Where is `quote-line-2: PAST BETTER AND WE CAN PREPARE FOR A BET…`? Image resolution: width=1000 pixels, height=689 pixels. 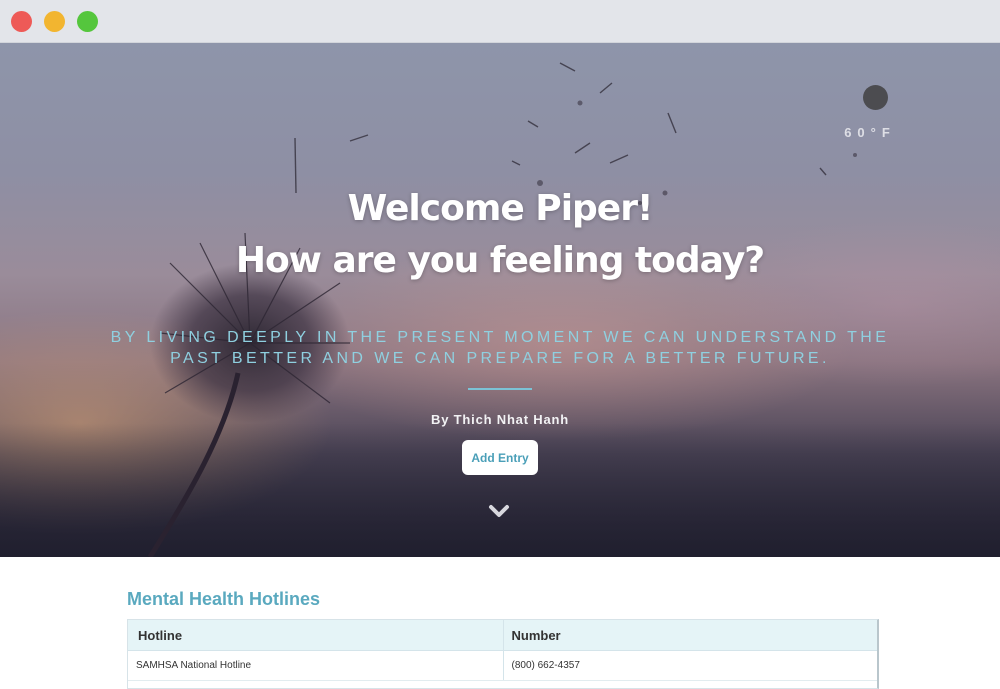
quote-line-2: PAST BETTER AND WE CAN PREPARE FOR A BET… is located at coordinates (500, 358).